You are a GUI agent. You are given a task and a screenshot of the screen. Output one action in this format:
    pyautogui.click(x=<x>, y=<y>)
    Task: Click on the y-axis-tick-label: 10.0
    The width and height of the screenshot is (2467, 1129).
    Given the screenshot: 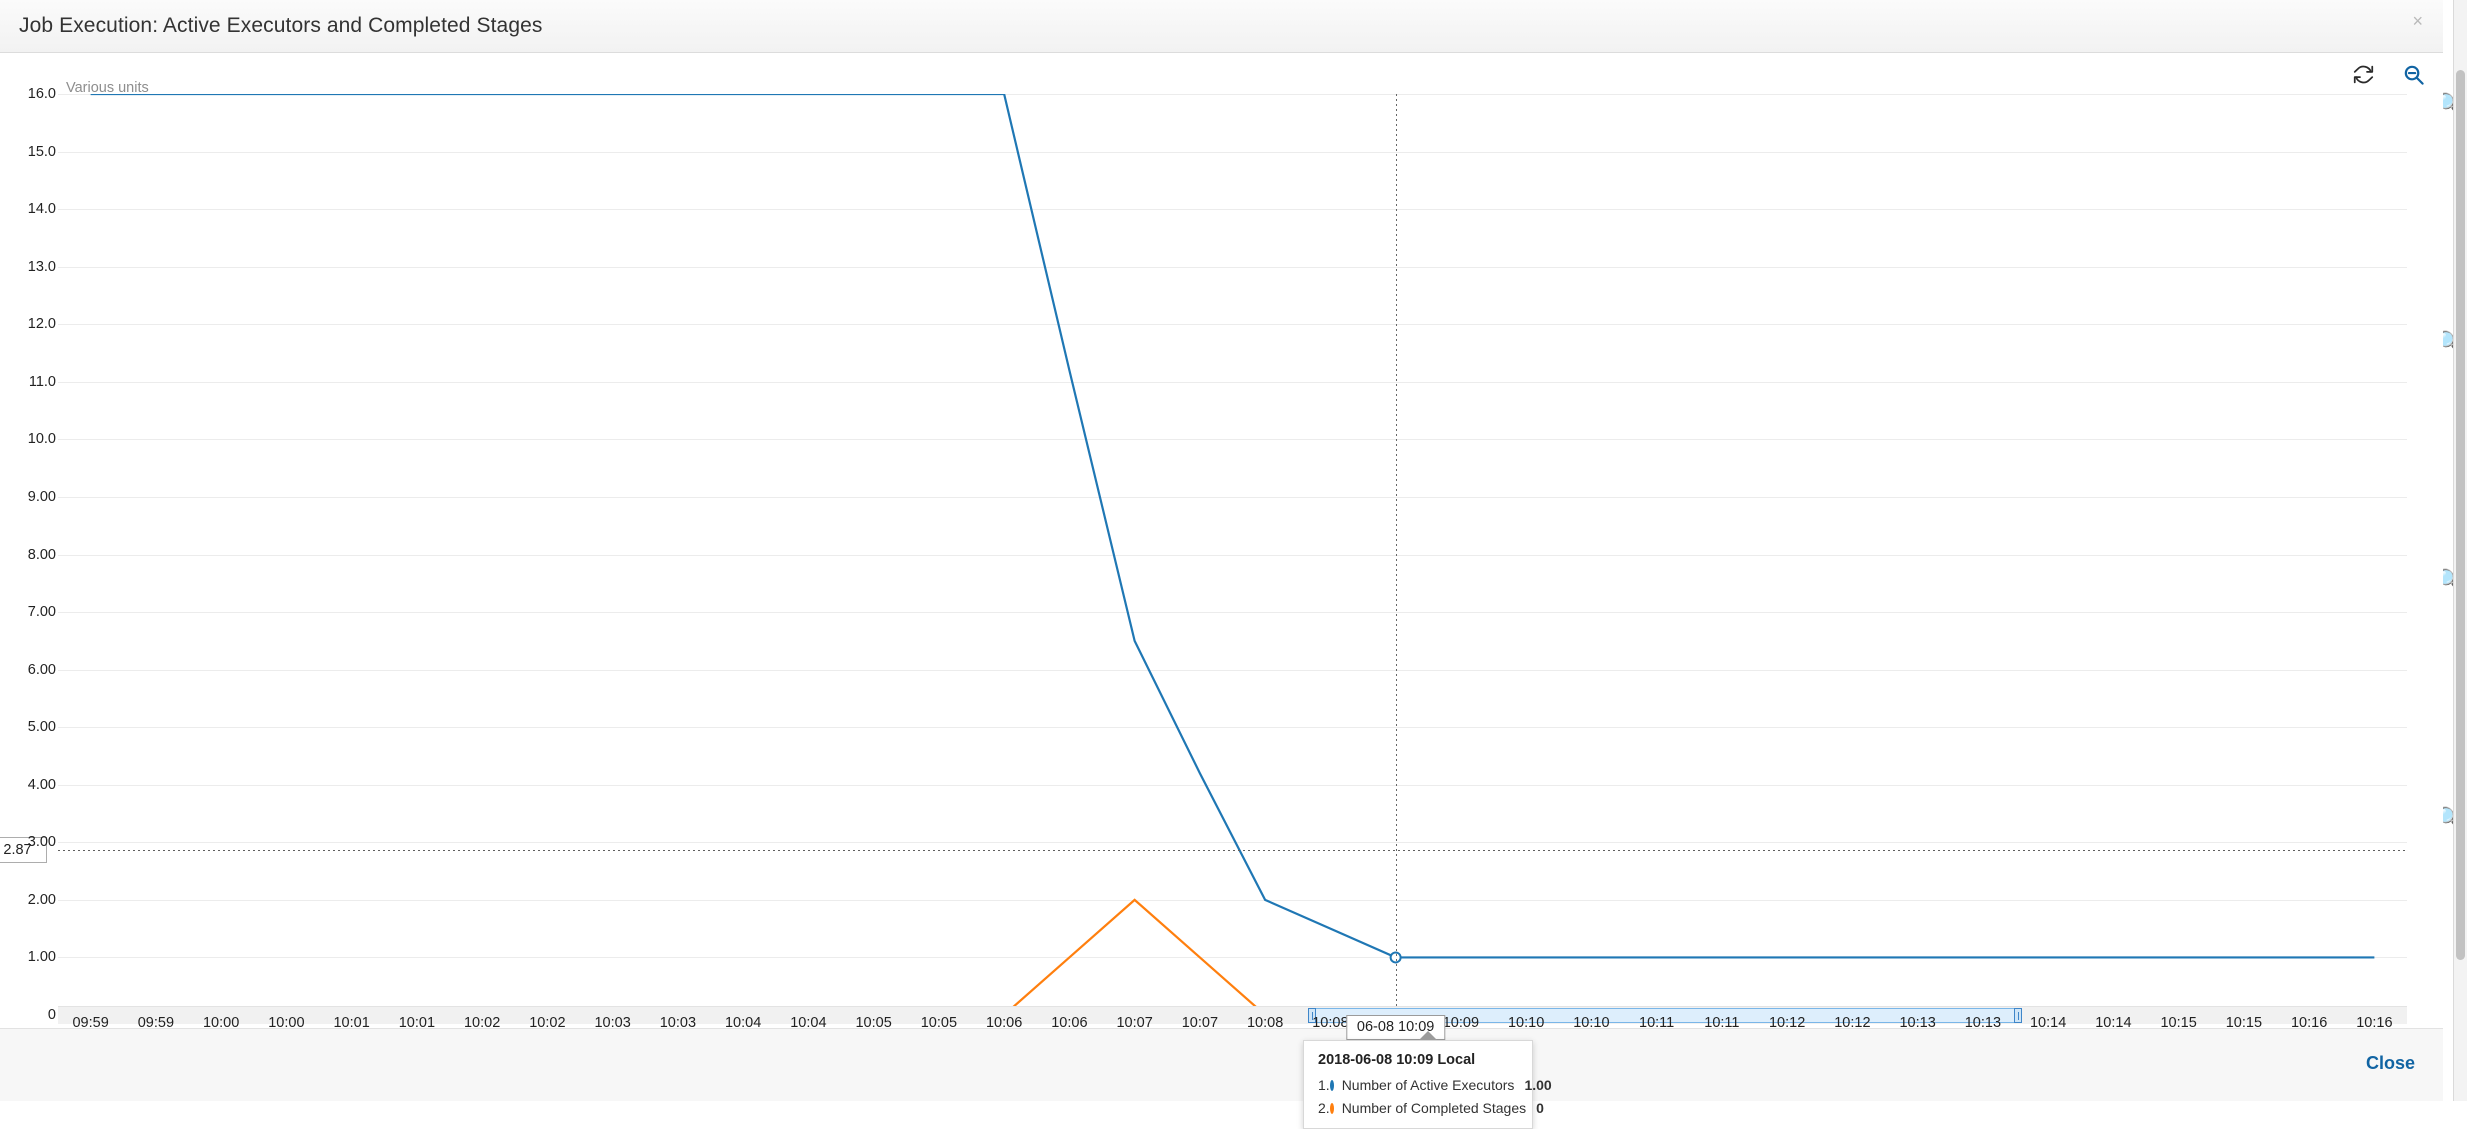 What is the action you would take?
    pyautogui.click(x=41, y=439)
    